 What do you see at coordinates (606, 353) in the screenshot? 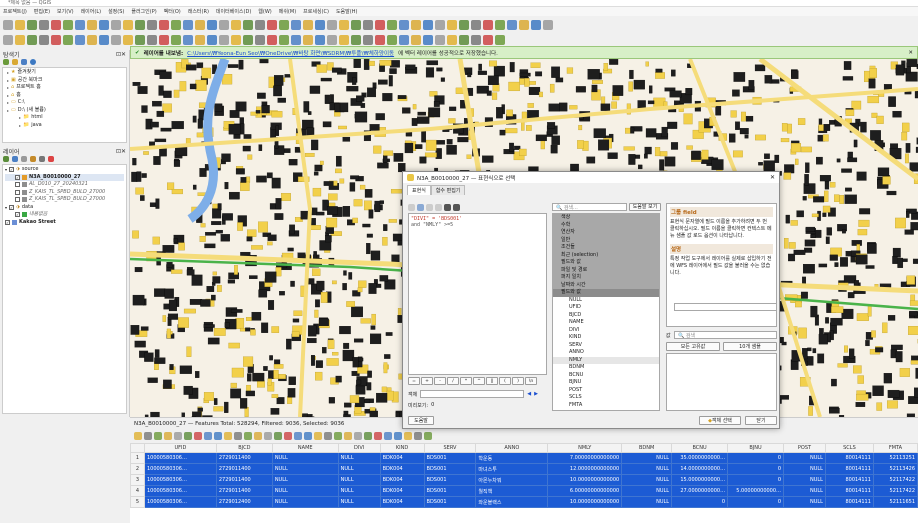
I see `field-item: ANNO` at bounding box center [606, 353].